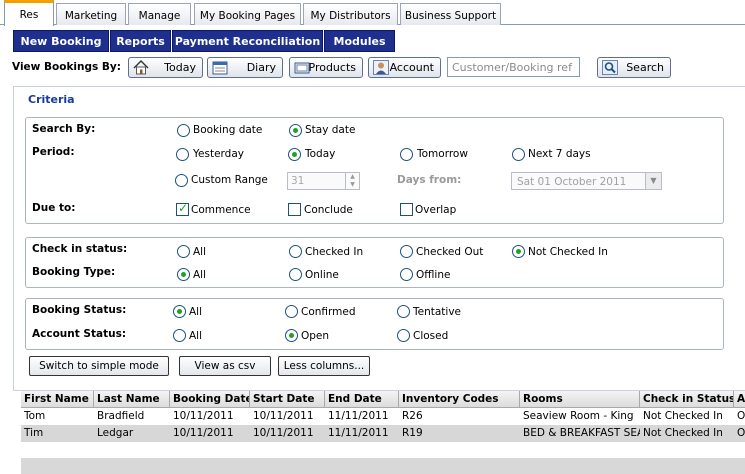  I want to click on today-label: Today, so click(180, 67).